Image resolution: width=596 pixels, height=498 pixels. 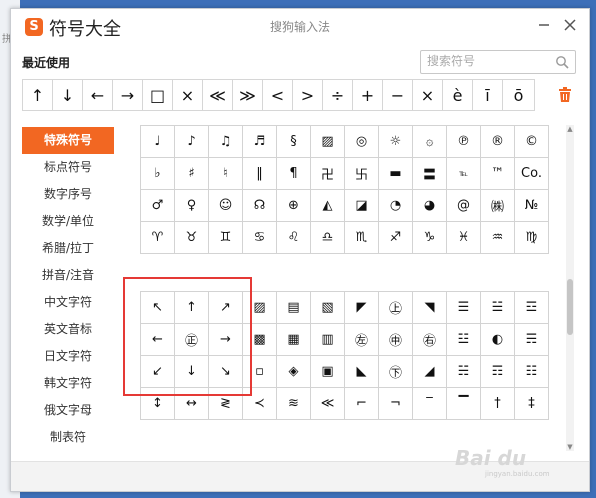 I want to click on symbol-cell: ◥, so click(x=430, y=308).